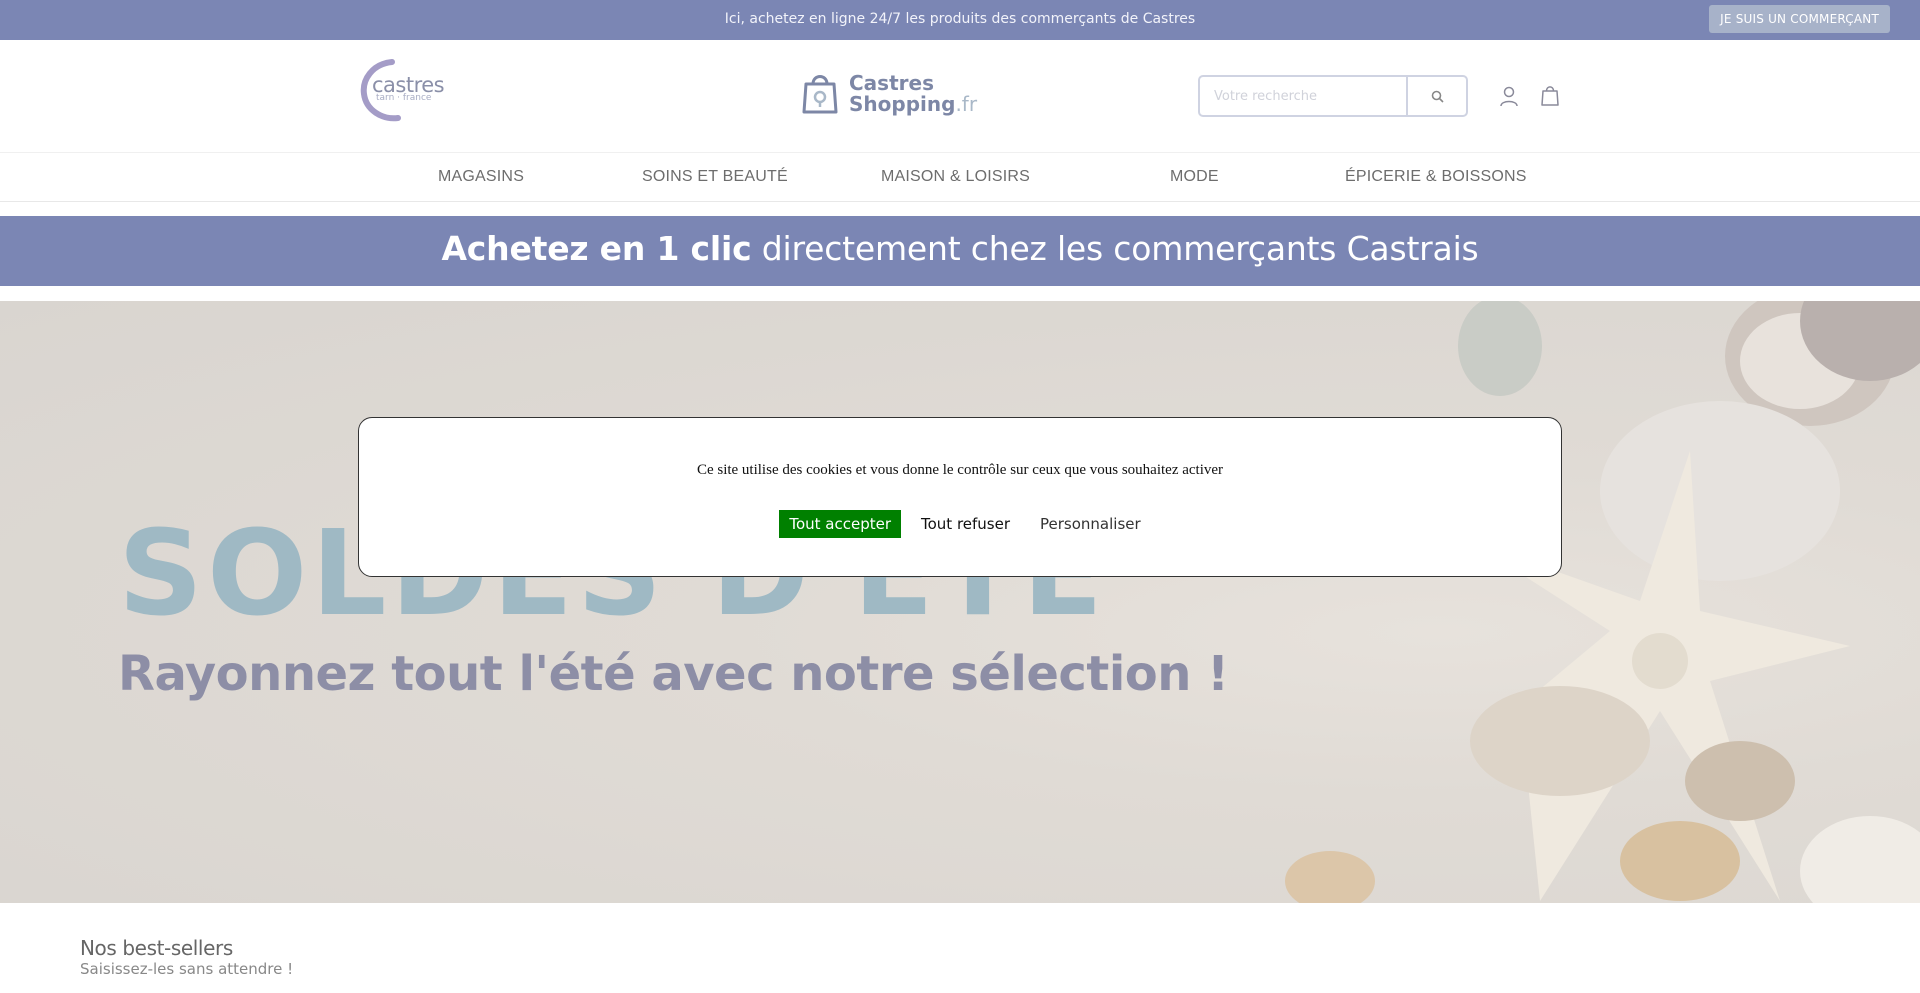 Image resolution: width=1920 pixels, height=993 pixels. I want to click on refuse-all-button: Tout refuser, so click(965, 524).